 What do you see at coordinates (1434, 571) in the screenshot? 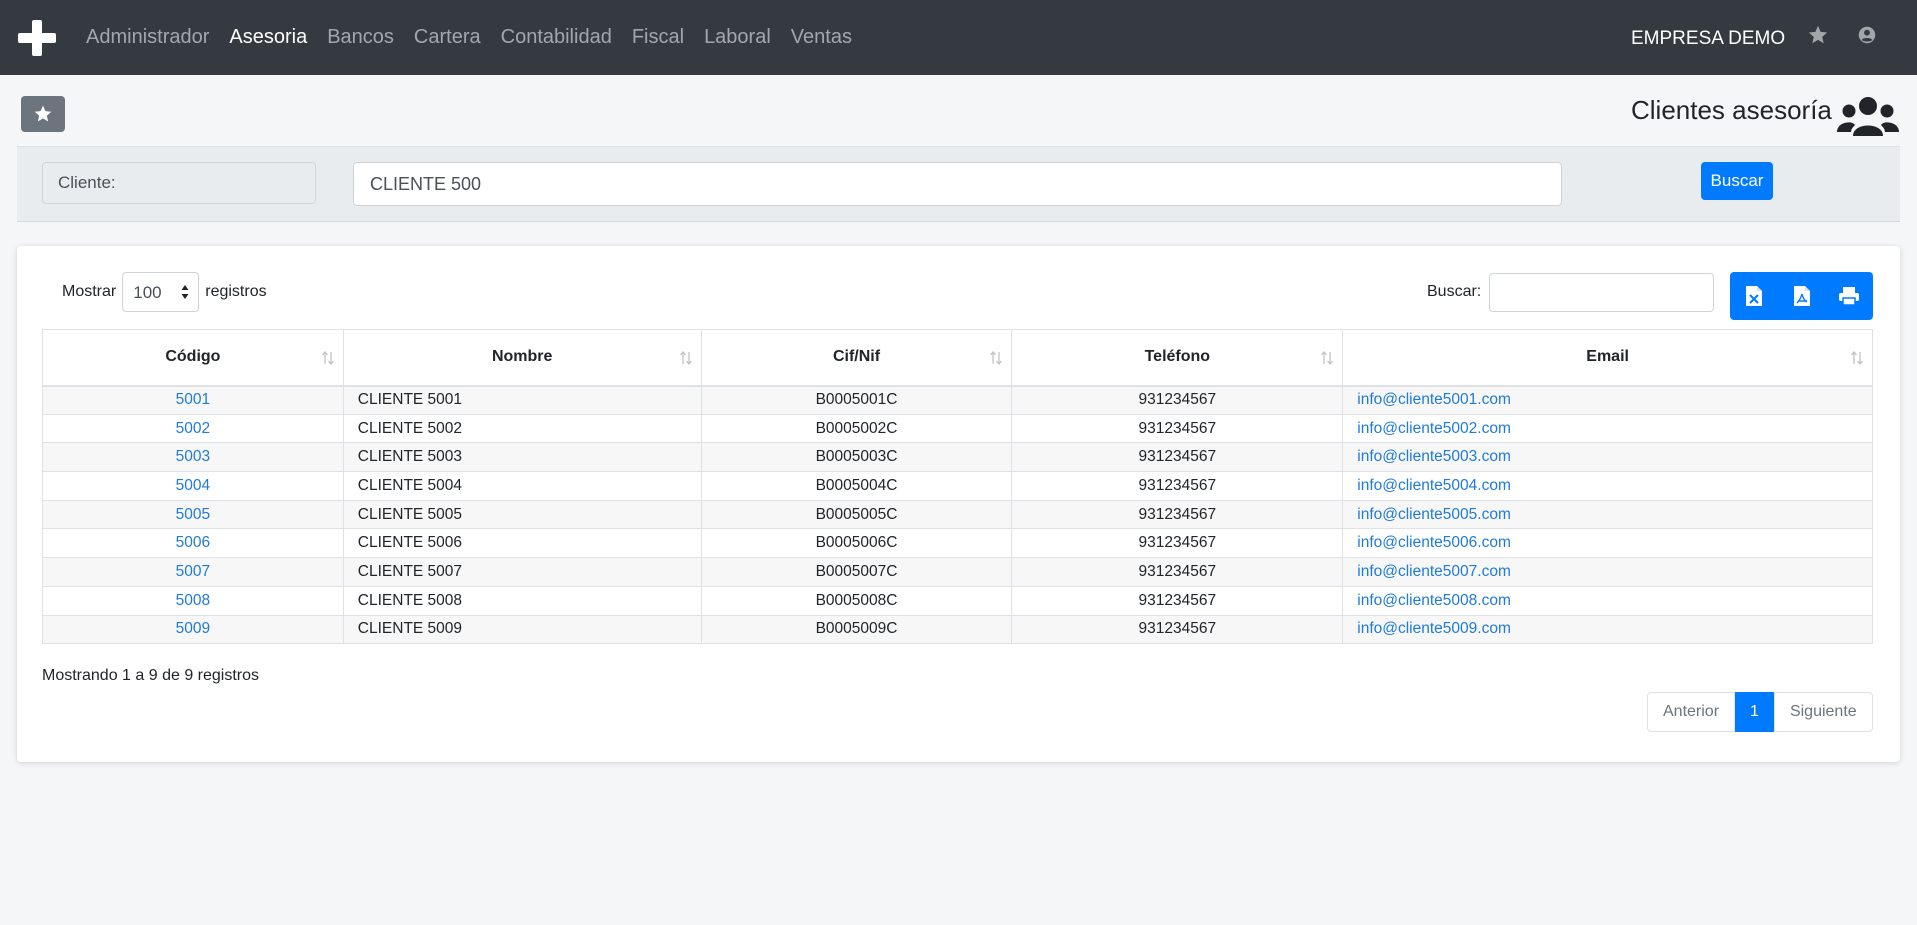
I see `cell-email-link: info@cliente5007.com` at bounding box center [1434, 571].